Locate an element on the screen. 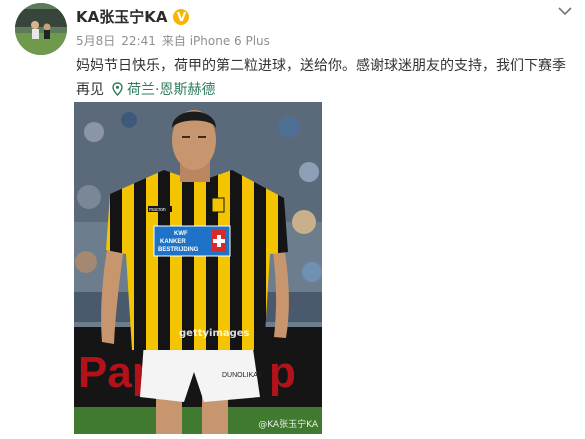 The width and height of the screenshot is (585, 439). sponsor-line2: KANKER is located at coordinates (173, 242).